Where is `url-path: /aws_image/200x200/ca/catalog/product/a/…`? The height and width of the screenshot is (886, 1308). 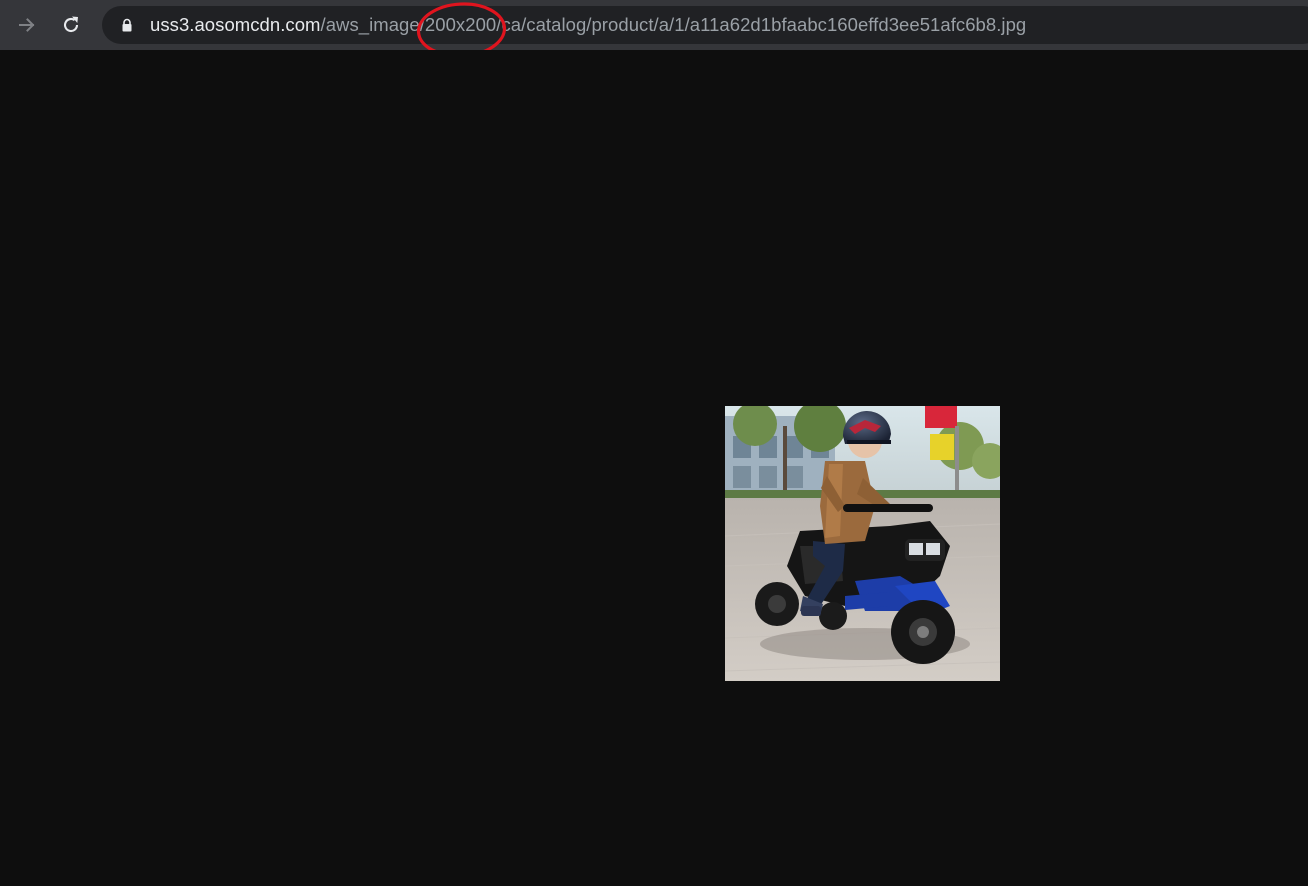
url-path: /aws_image/200x200/ca/catalog/product/a/… is located at coordinates (673, 24).